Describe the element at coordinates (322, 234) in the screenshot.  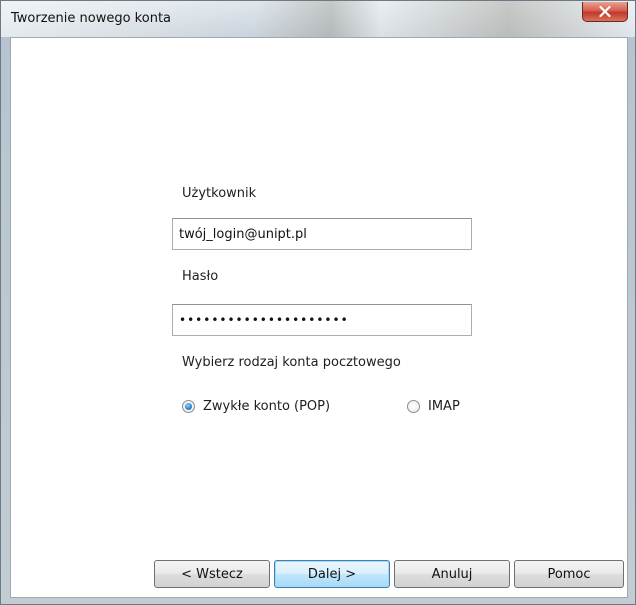
I see `user-input` at that location.